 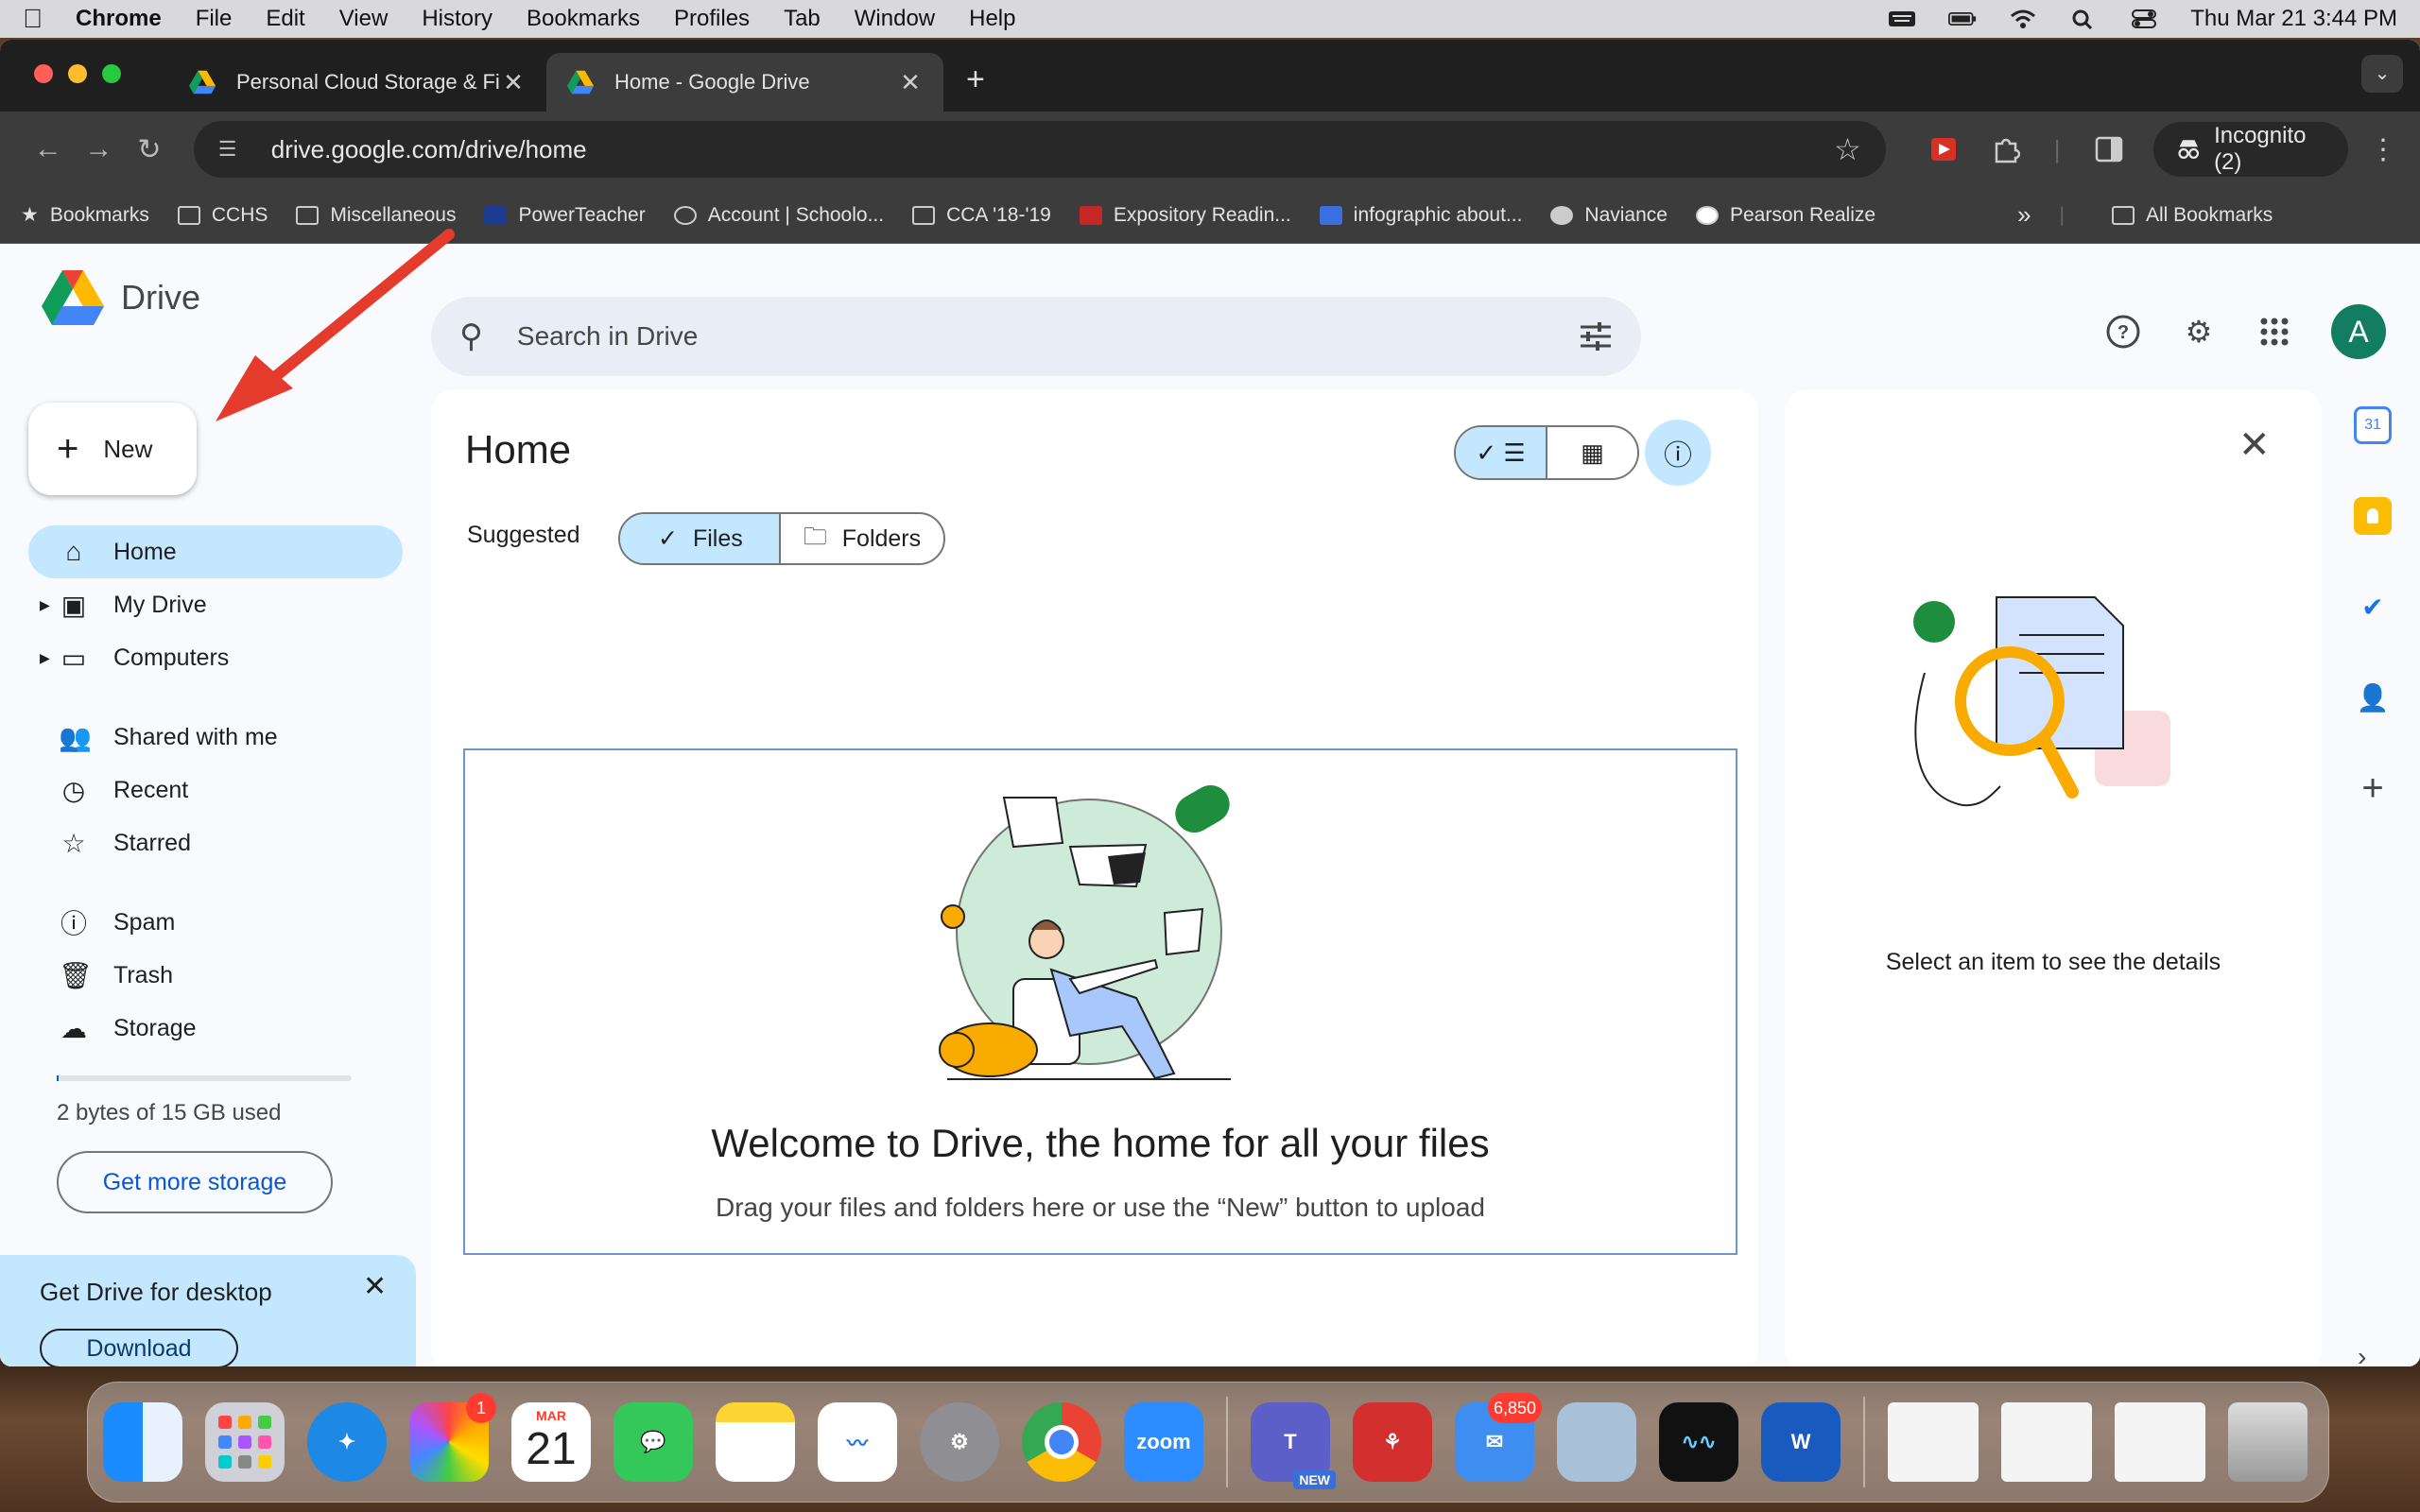 I want to click on finder-app-icon, so click(x=142, y=1442).